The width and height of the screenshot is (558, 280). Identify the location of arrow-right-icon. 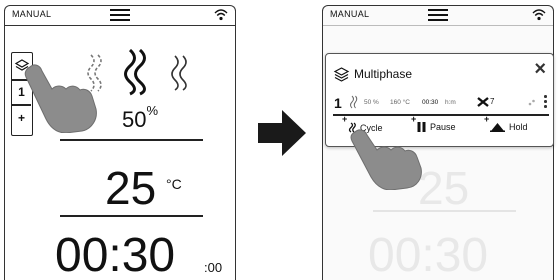
(282, 133).